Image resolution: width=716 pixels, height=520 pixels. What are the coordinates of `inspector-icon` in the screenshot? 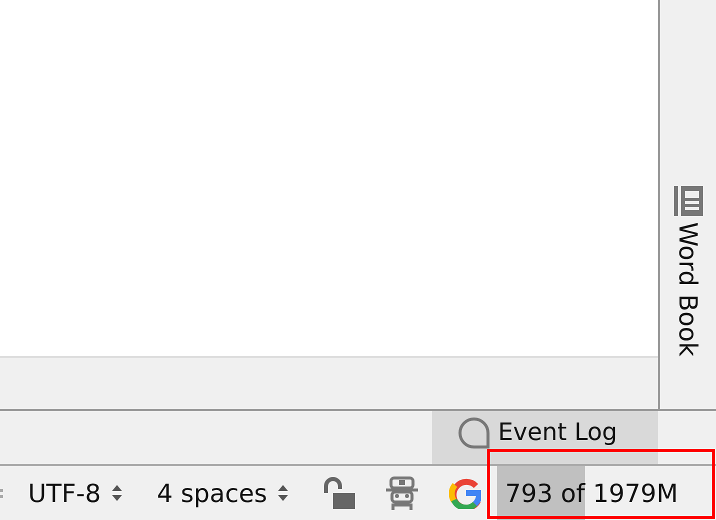 It's located at (402, 493).